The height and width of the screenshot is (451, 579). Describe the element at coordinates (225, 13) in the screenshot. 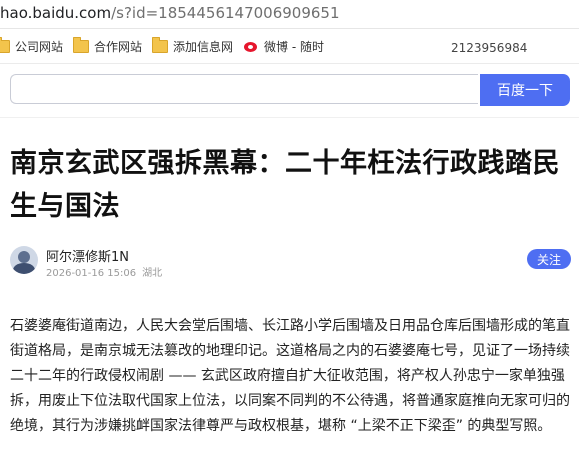

I see `url-path: /s?id=1854456147006909651` at that location.